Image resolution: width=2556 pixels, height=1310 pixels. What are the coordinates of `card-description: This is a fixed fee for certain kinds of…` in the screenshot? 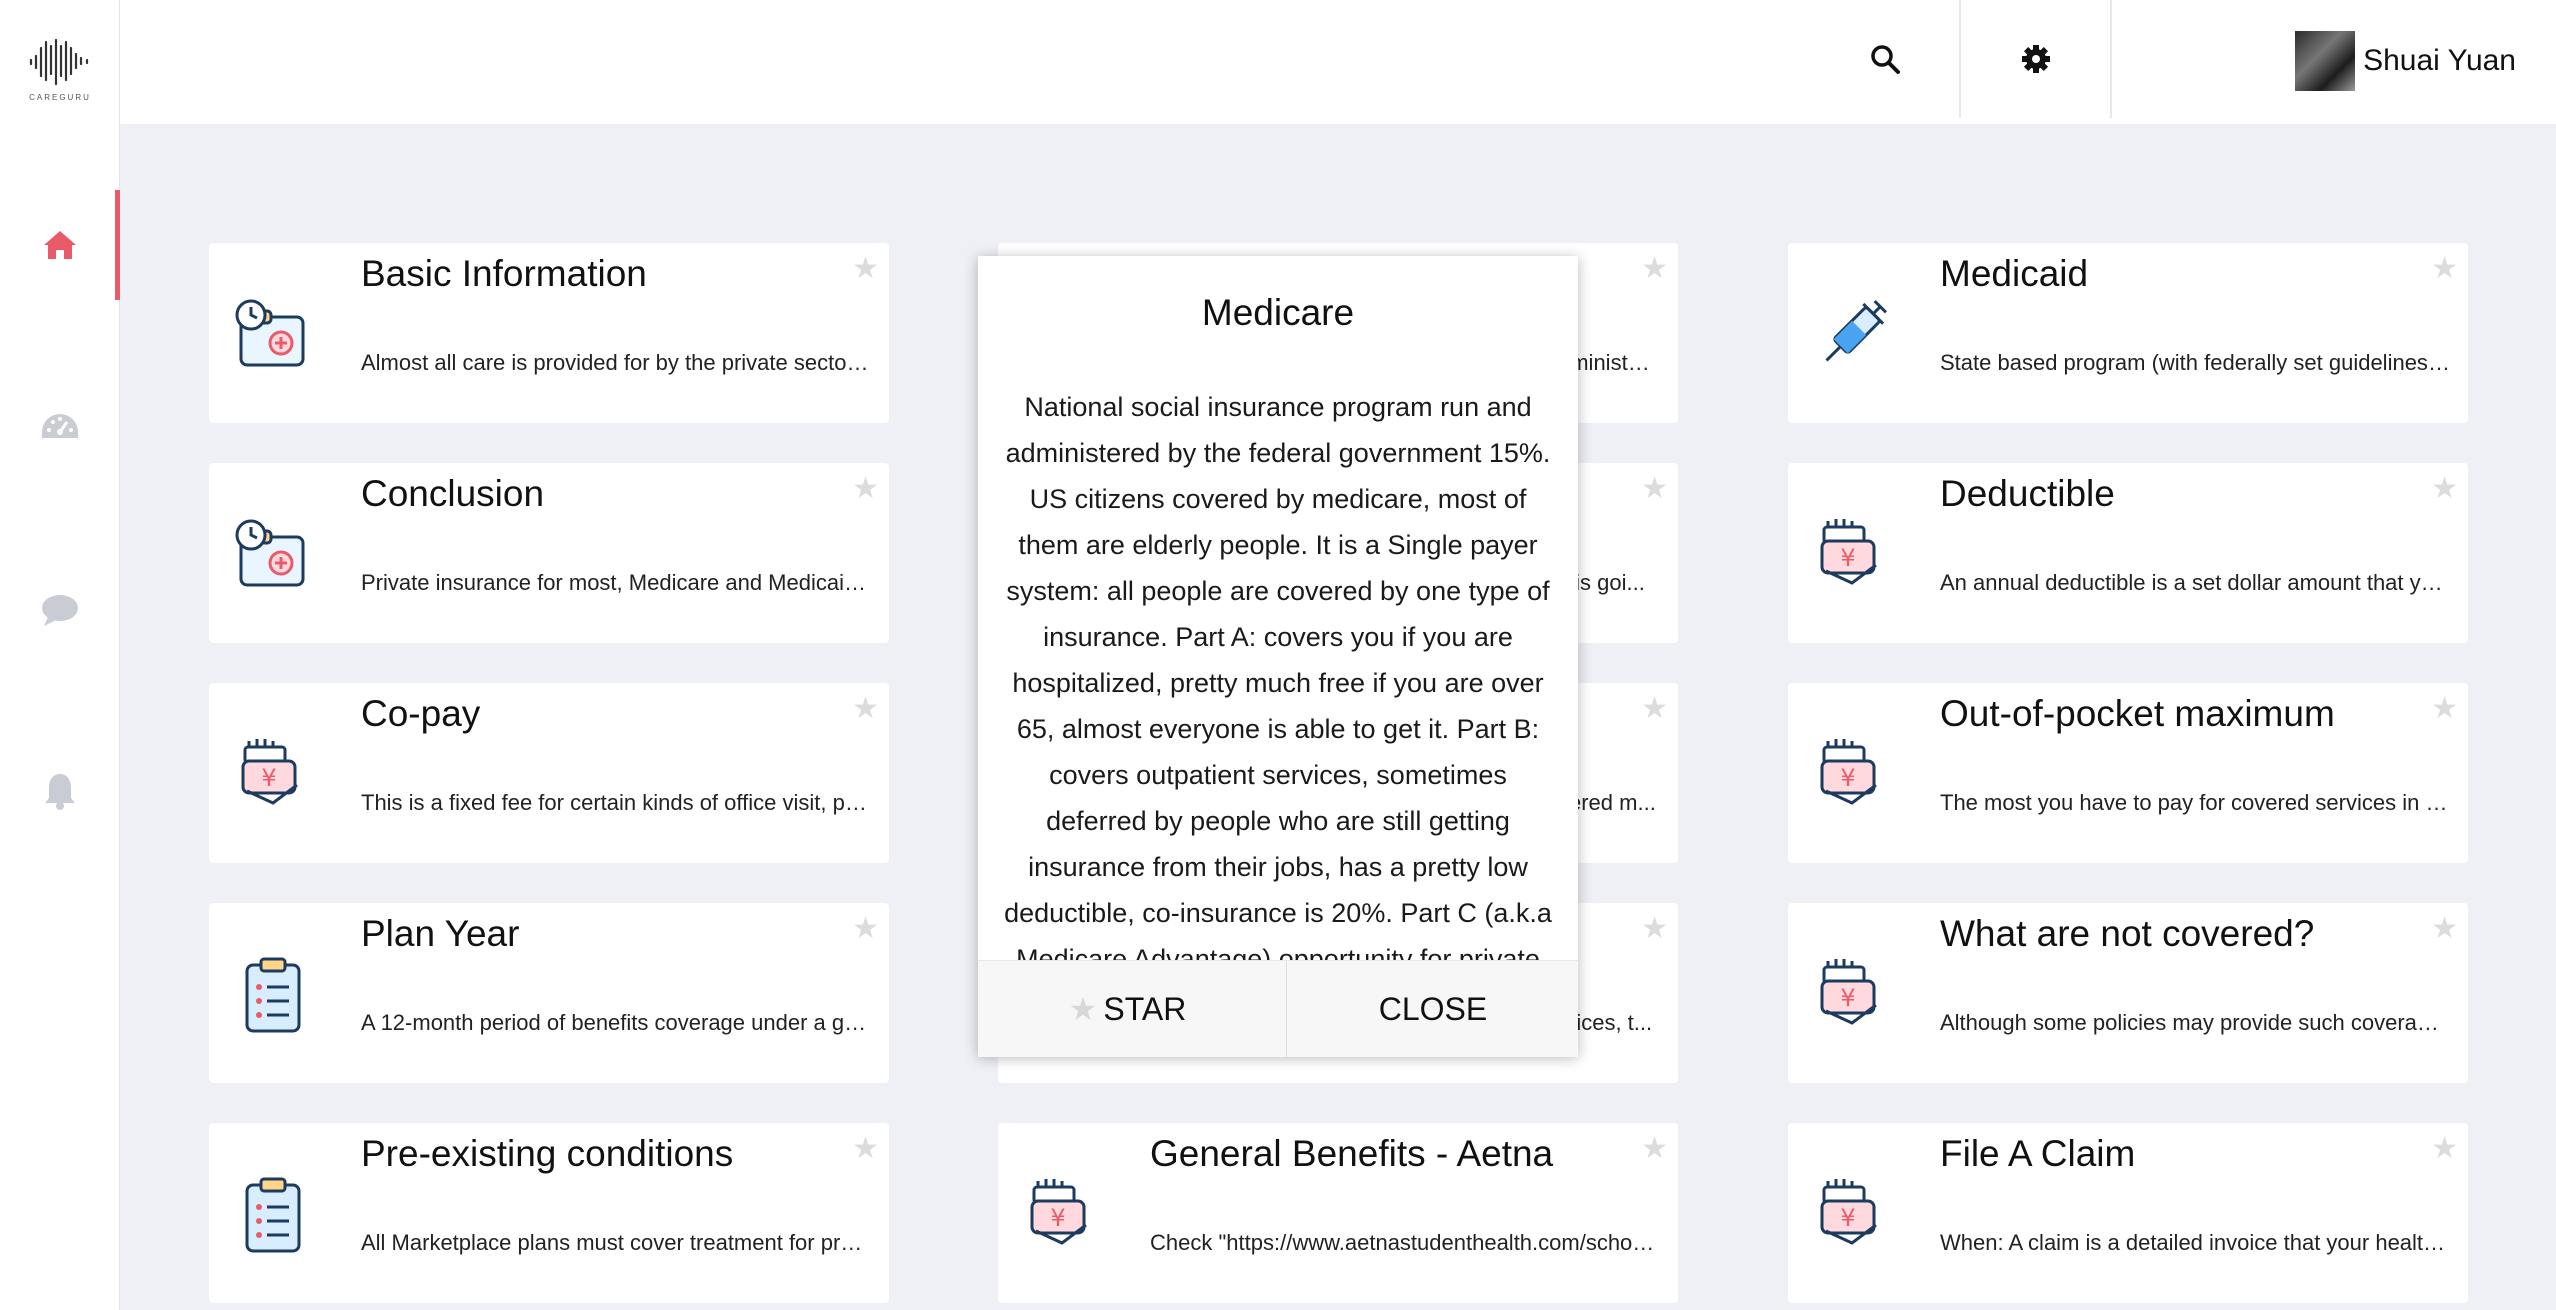 It's located at (616, 802).